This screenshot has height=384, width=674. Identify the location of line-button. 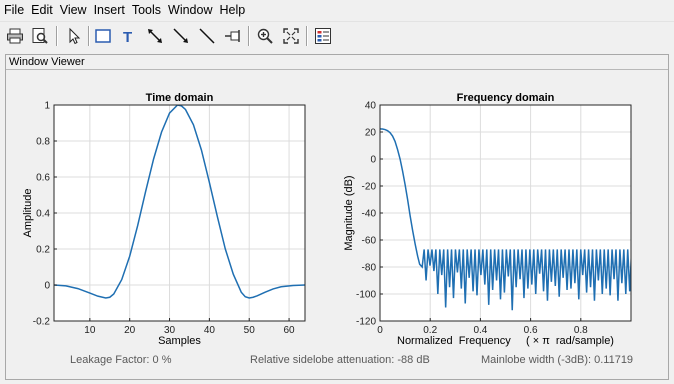
(207, 36).